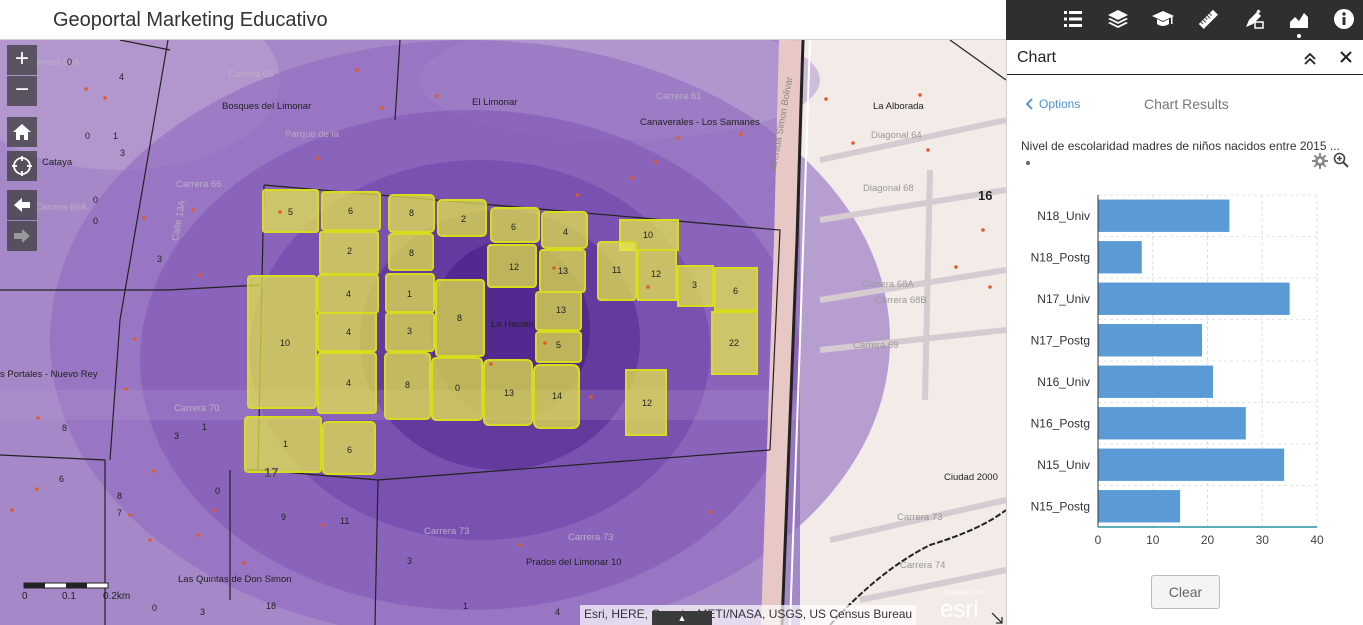 The height and width of the screenshot is (625, 1363). I want to click on scale-label: 0.1, so click(69, 596).